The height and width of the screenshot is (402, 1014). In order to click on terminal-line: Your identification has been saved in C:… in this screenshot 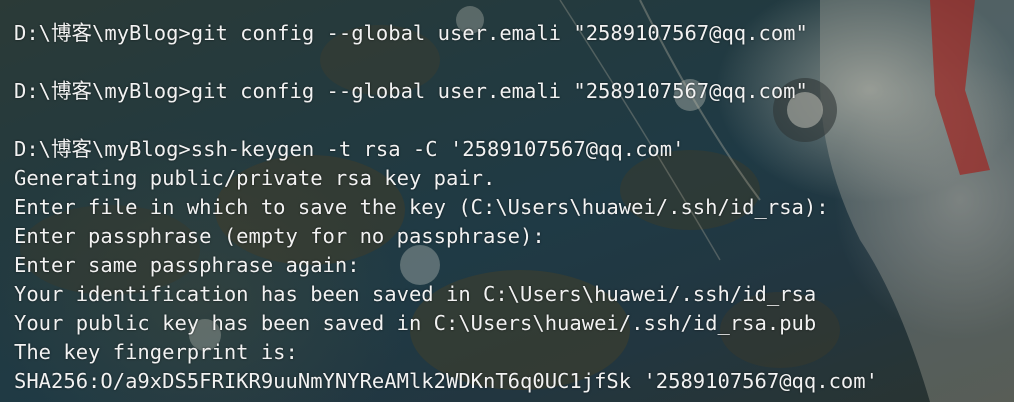, I will do `click(415, 294)`.